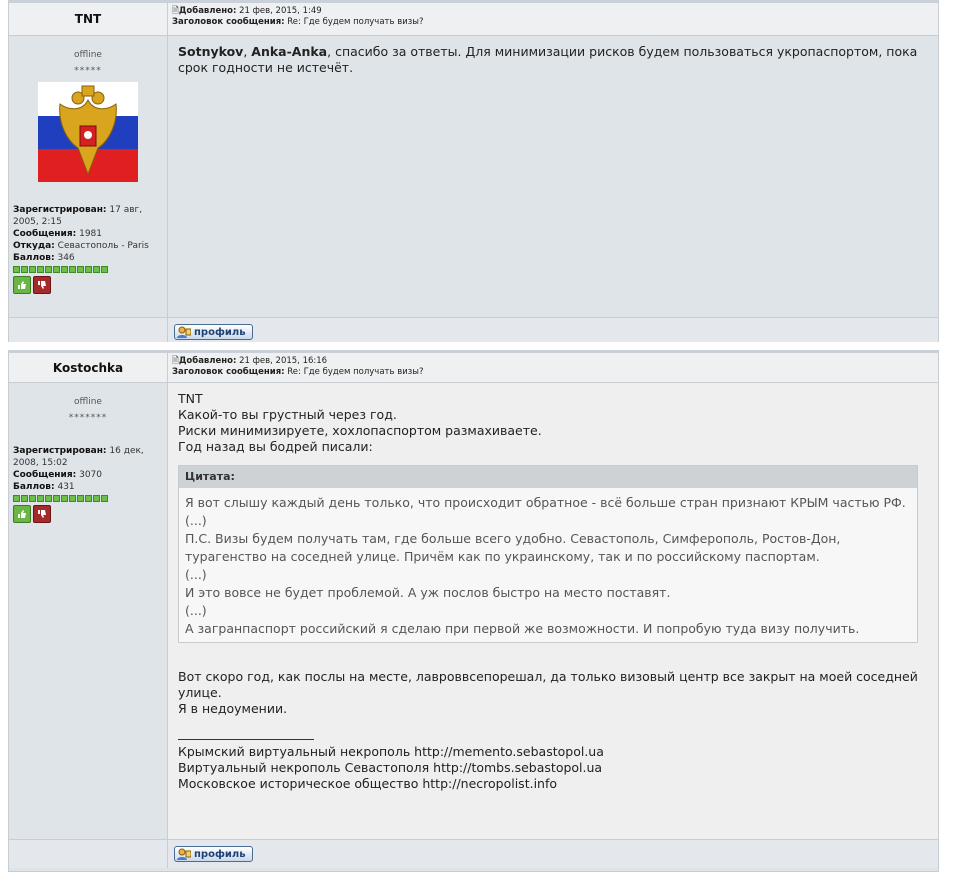 This screenshot has width=953, height=879. What do you see at coordinates (275, 446) in the screenshot?
I see `post-line: Год назад вы бодрей писали:` at bounding box center [275, 446].